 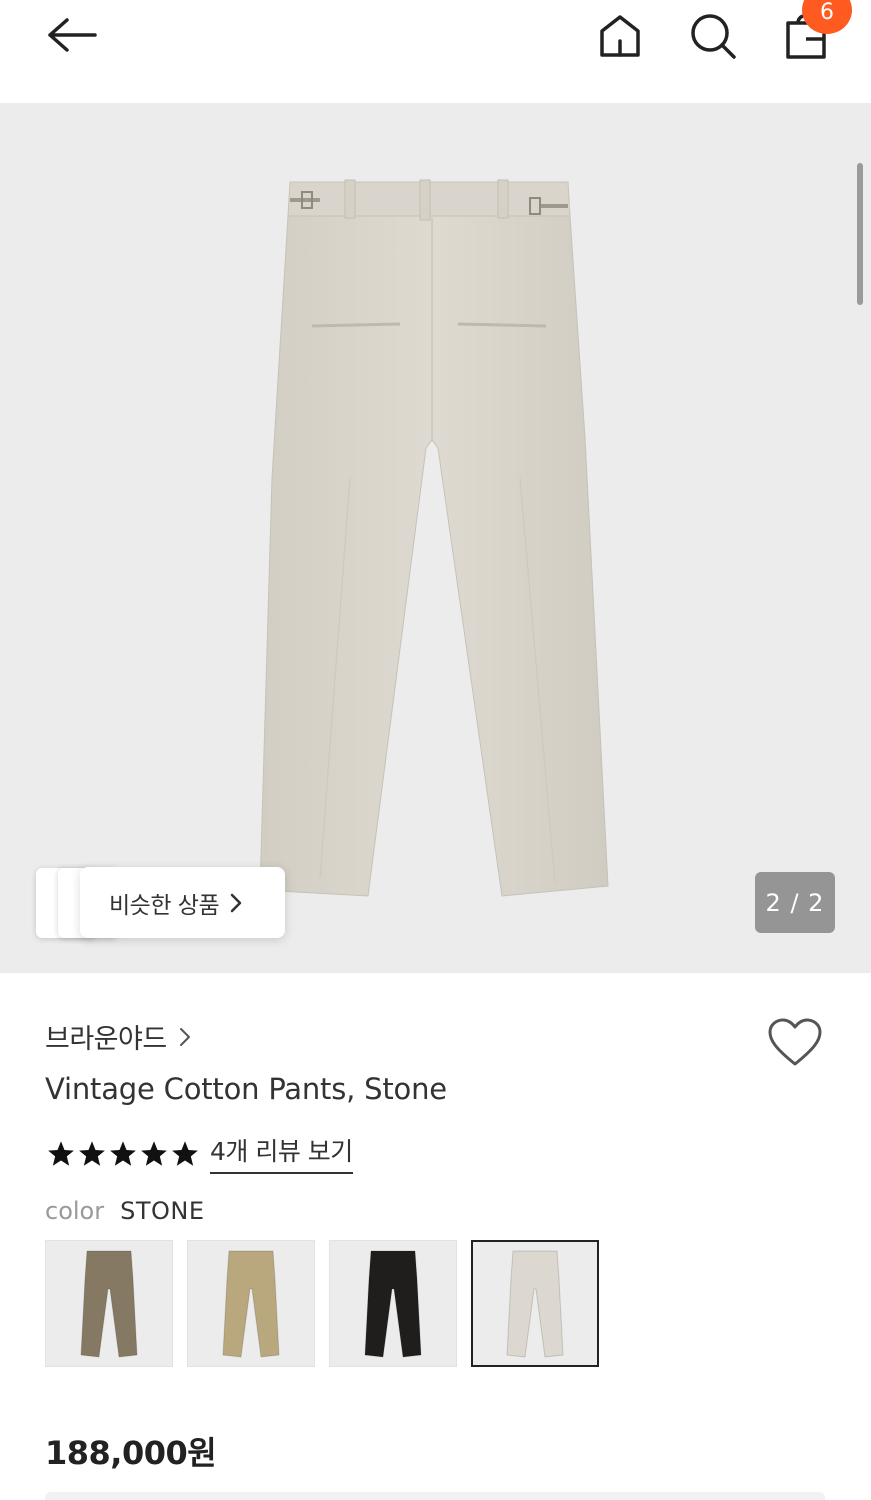 What do you see at coordinates (435, 1496) in the screenshot?
I see `bottom-panel-edge` at bounding box center [435, 1496].